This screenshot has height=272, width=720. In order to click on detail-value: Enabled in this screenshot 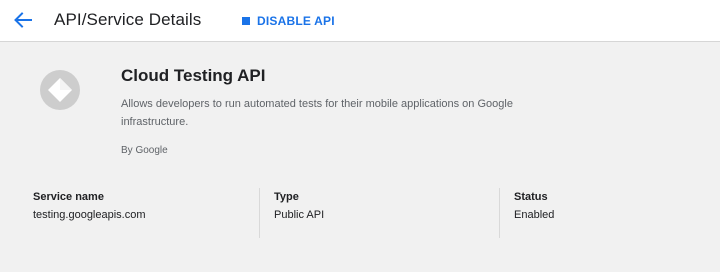, I will do `click(534, 215)`.